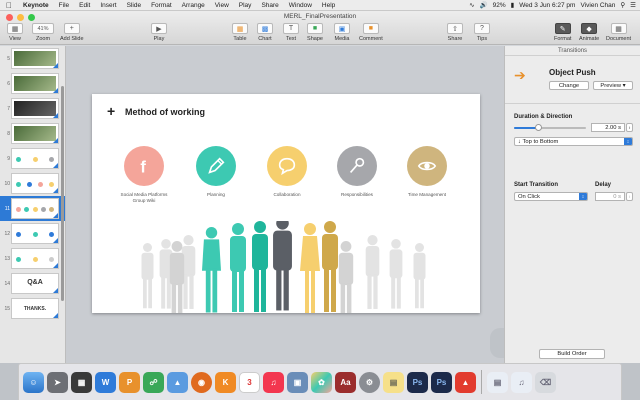 The height and width of the screenshot is (400, 640). Describe the element at coordinates (134, 5) in the screenshot. I see `menu-slide: Slide` at that location.